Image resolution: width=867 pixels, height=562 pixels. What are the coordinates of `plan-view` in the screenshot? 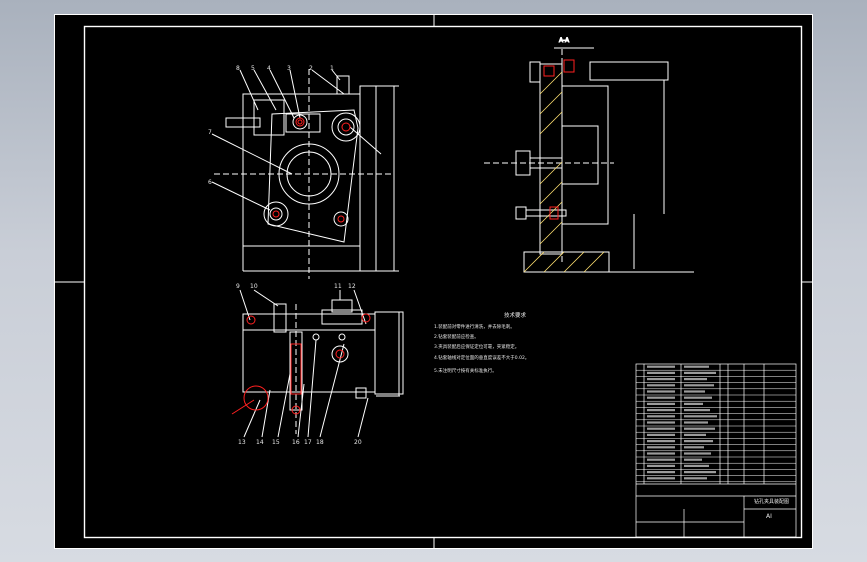 It's located at (321, 363).